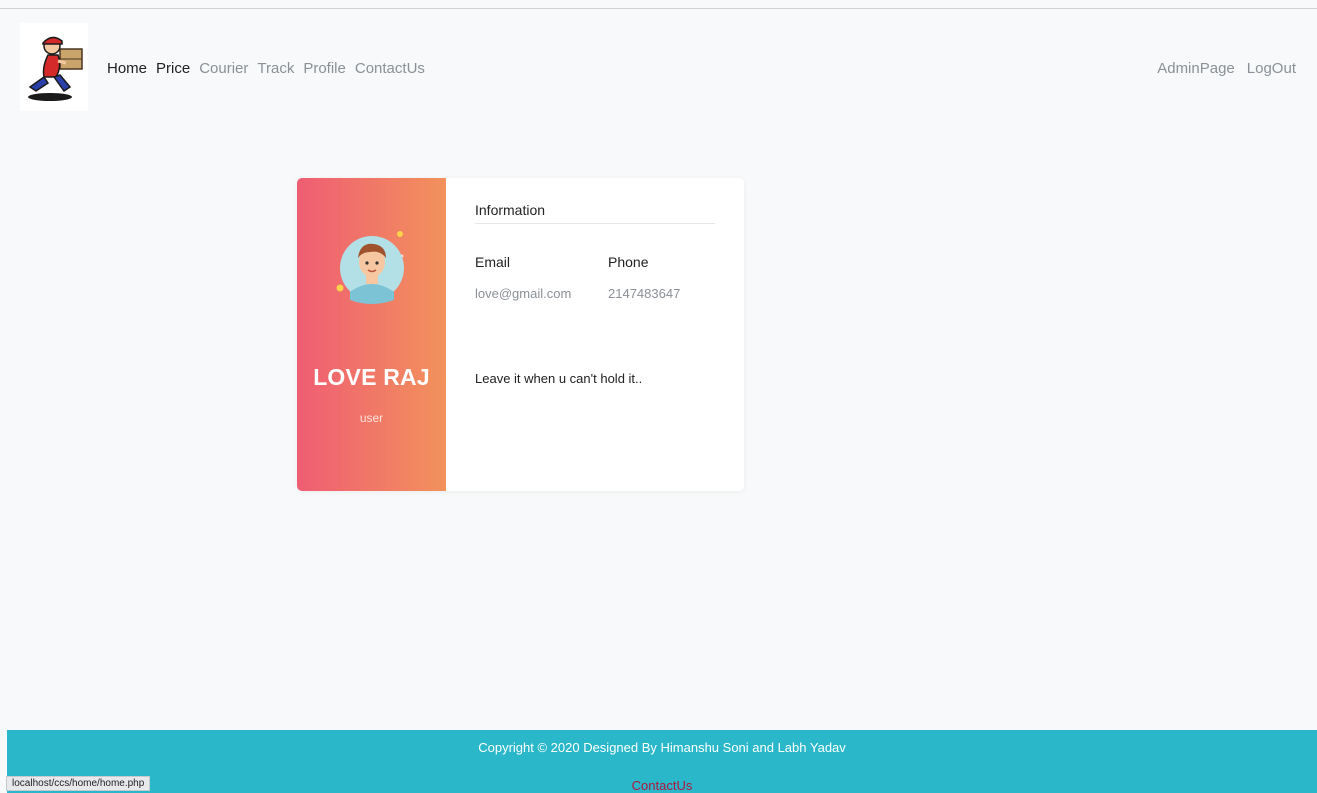 The width and height of the screenshot is (1317, 793). Describe the element at coordinates (1196, 68) in the screenshot. I see `nav-adminpage: AdminPage` at that location.